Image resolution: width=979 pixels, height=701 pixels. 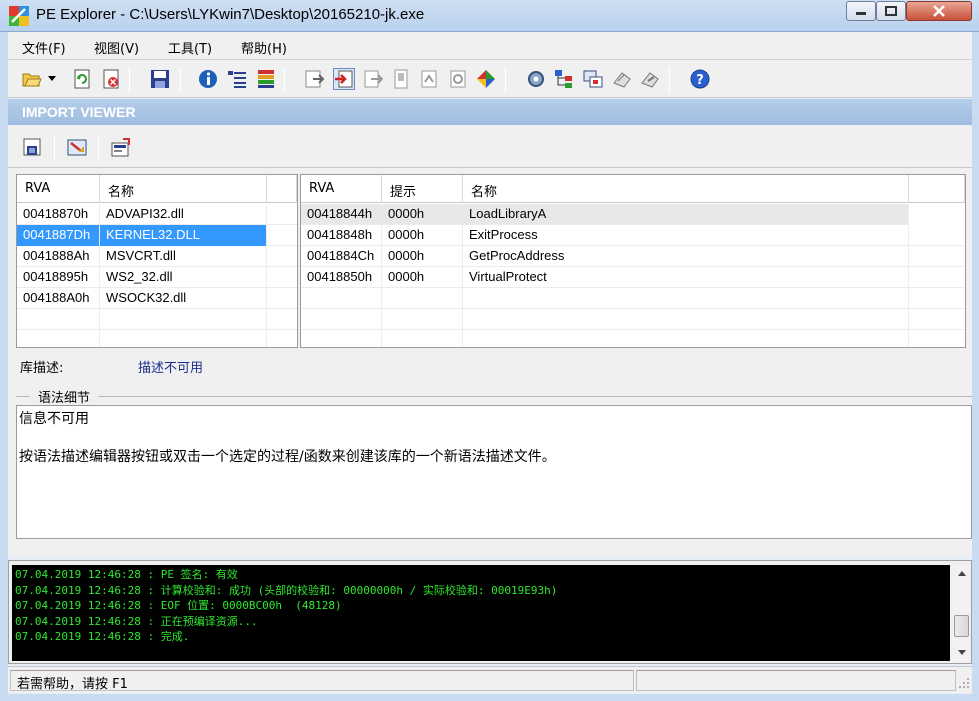 I want to click on library-rva: 004188A0h, so click(x=58, y=298).